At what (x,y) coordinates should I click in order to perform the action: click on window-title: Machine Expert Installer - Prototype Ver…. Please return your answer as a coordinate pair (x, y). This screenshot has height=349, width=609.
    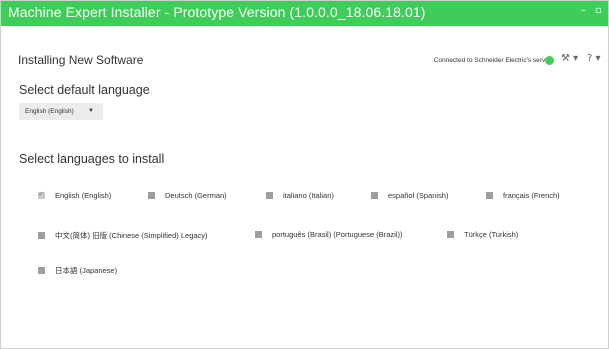
    Looking at the image, I should click on (217, 12).